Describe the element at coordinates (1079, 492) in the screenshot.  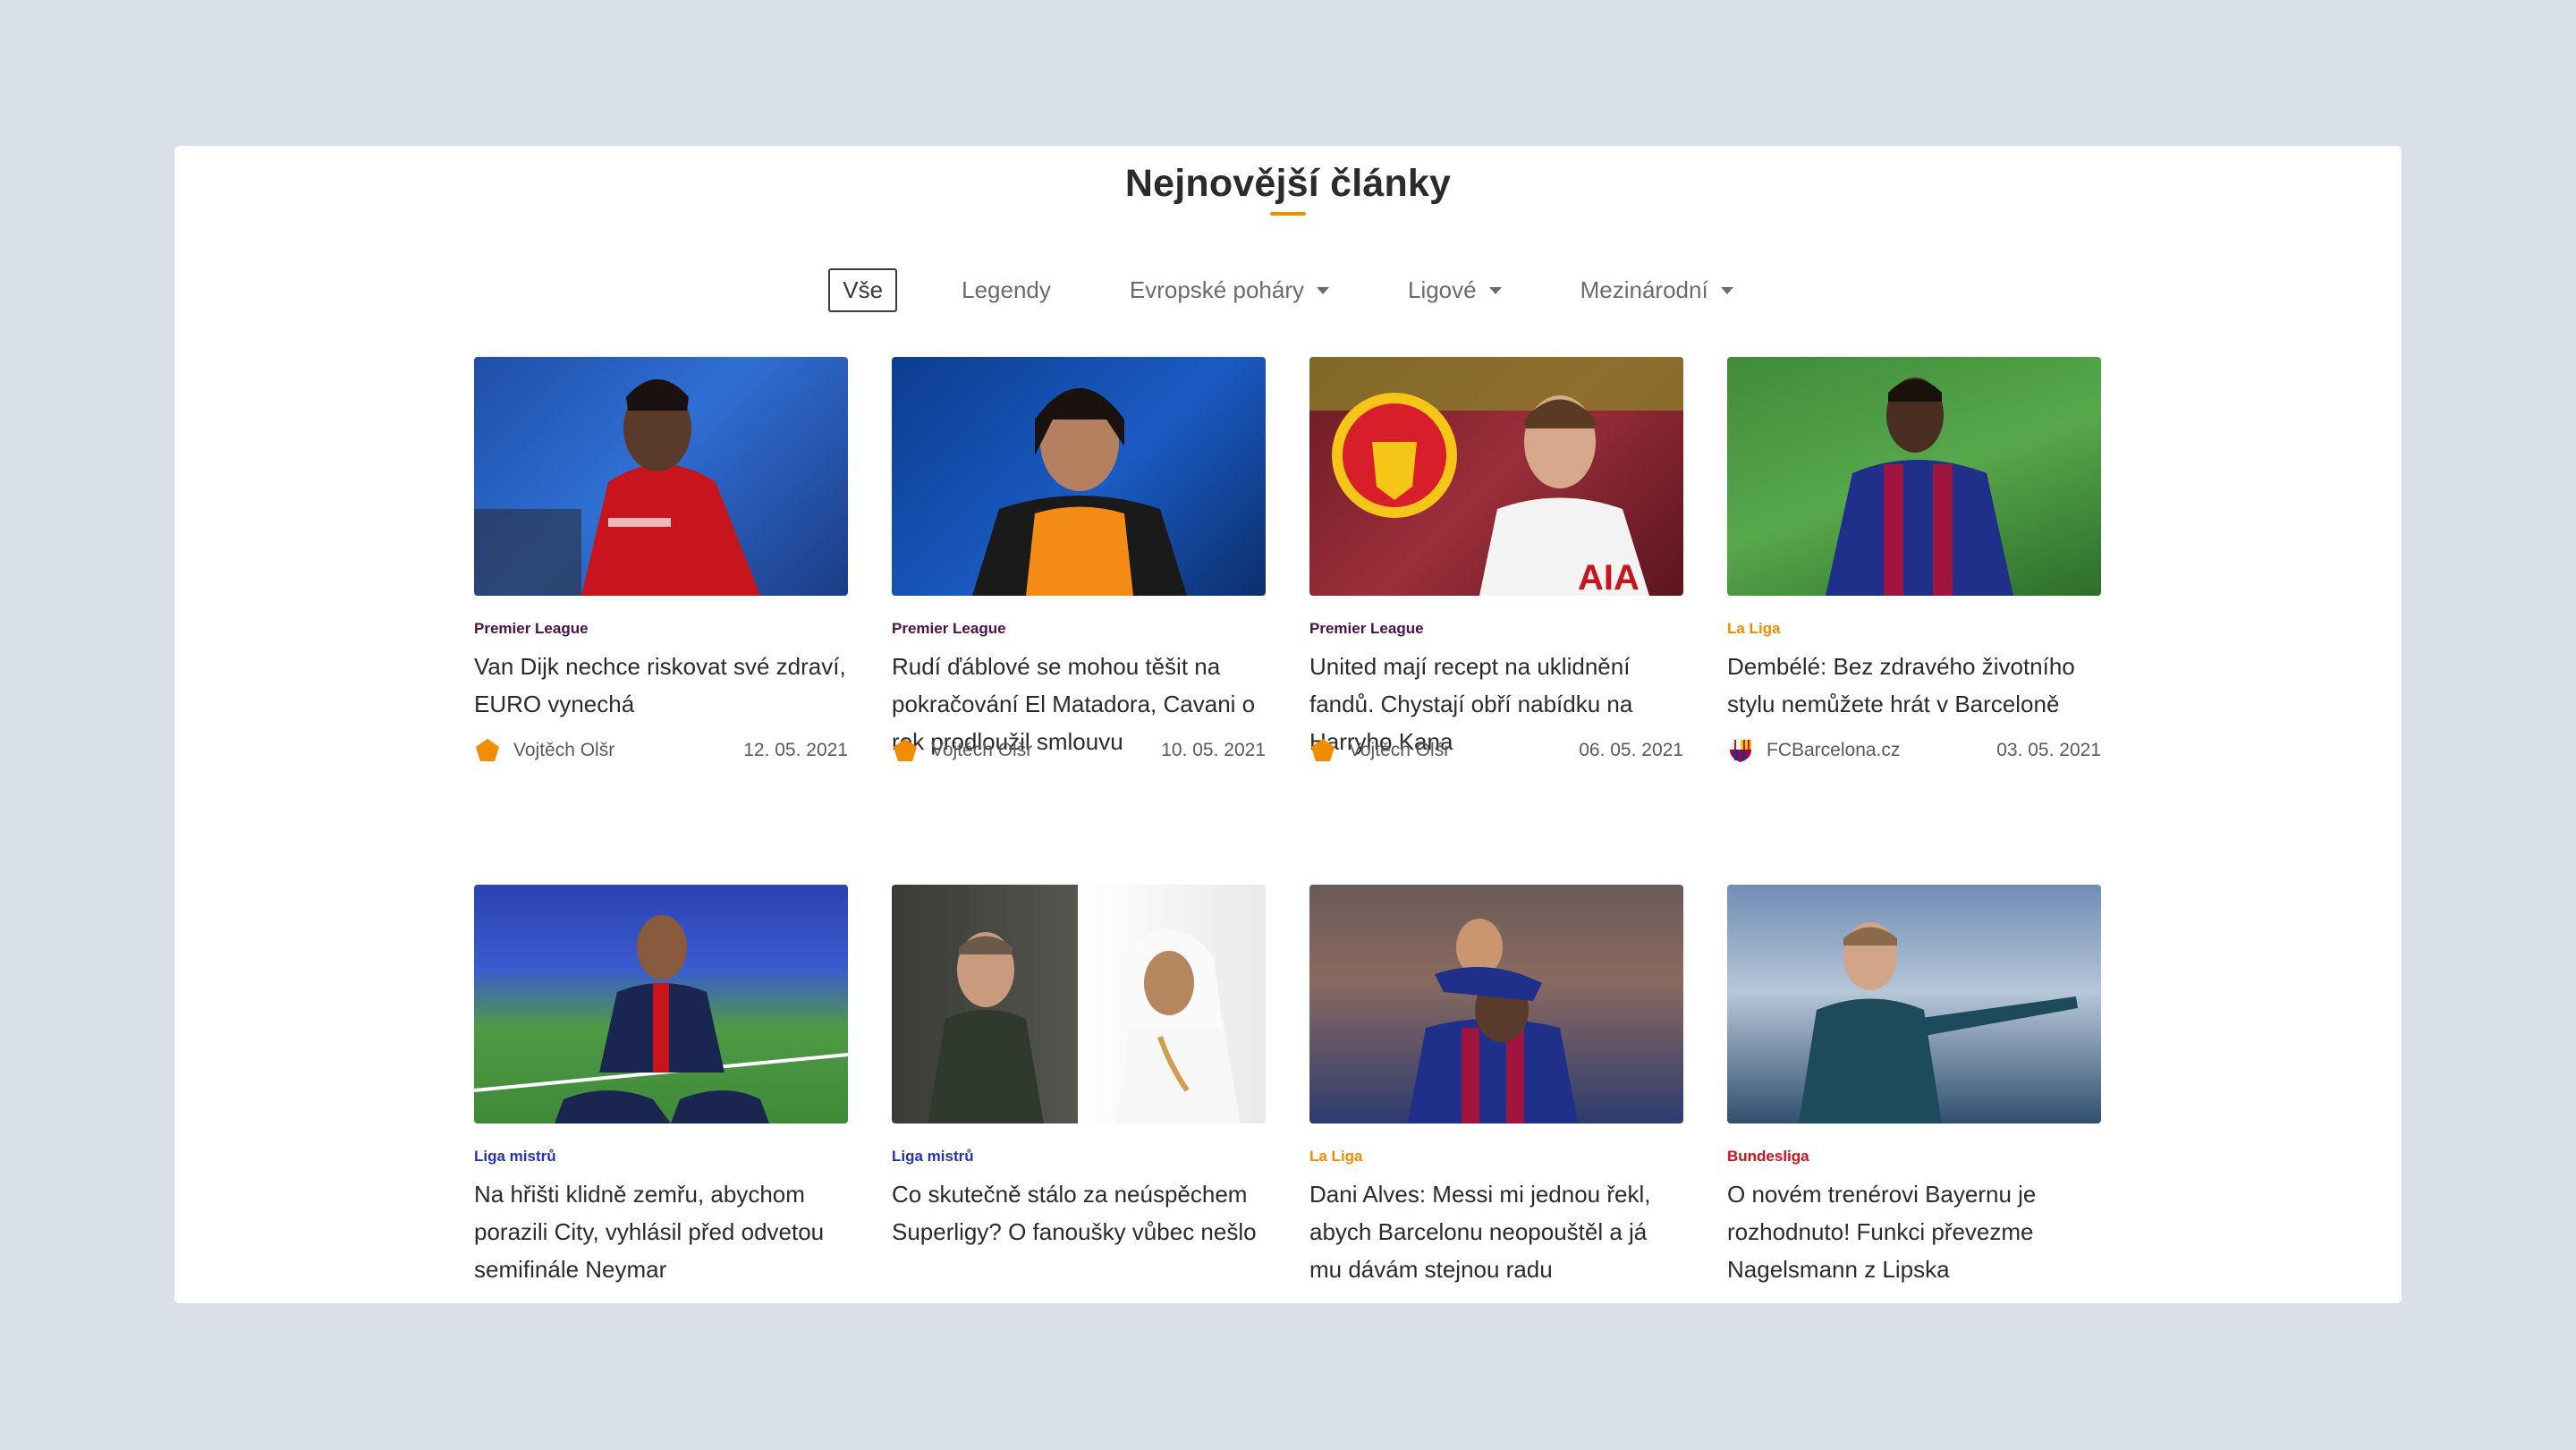
I see `player-orange-bib-image` at that location.